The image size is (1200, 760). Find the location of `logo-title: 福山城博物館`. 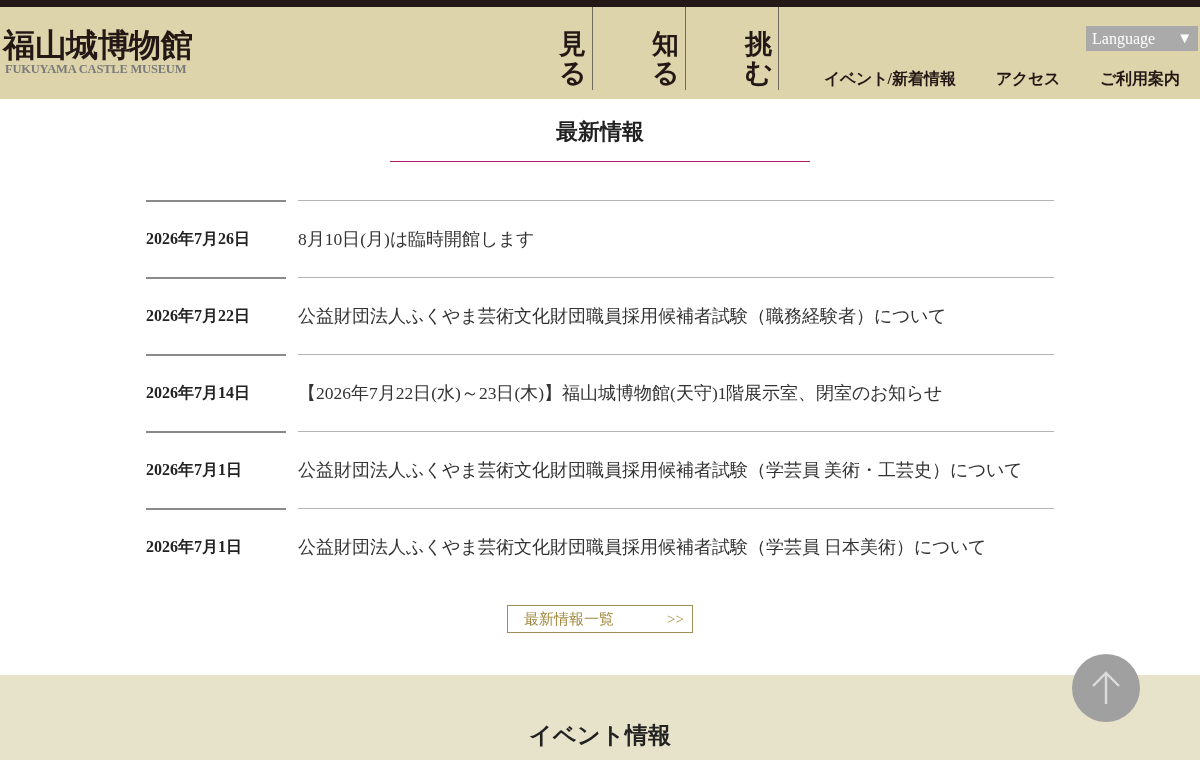

logo-title: 福山城博物館 is located at coordinates (98, 45).